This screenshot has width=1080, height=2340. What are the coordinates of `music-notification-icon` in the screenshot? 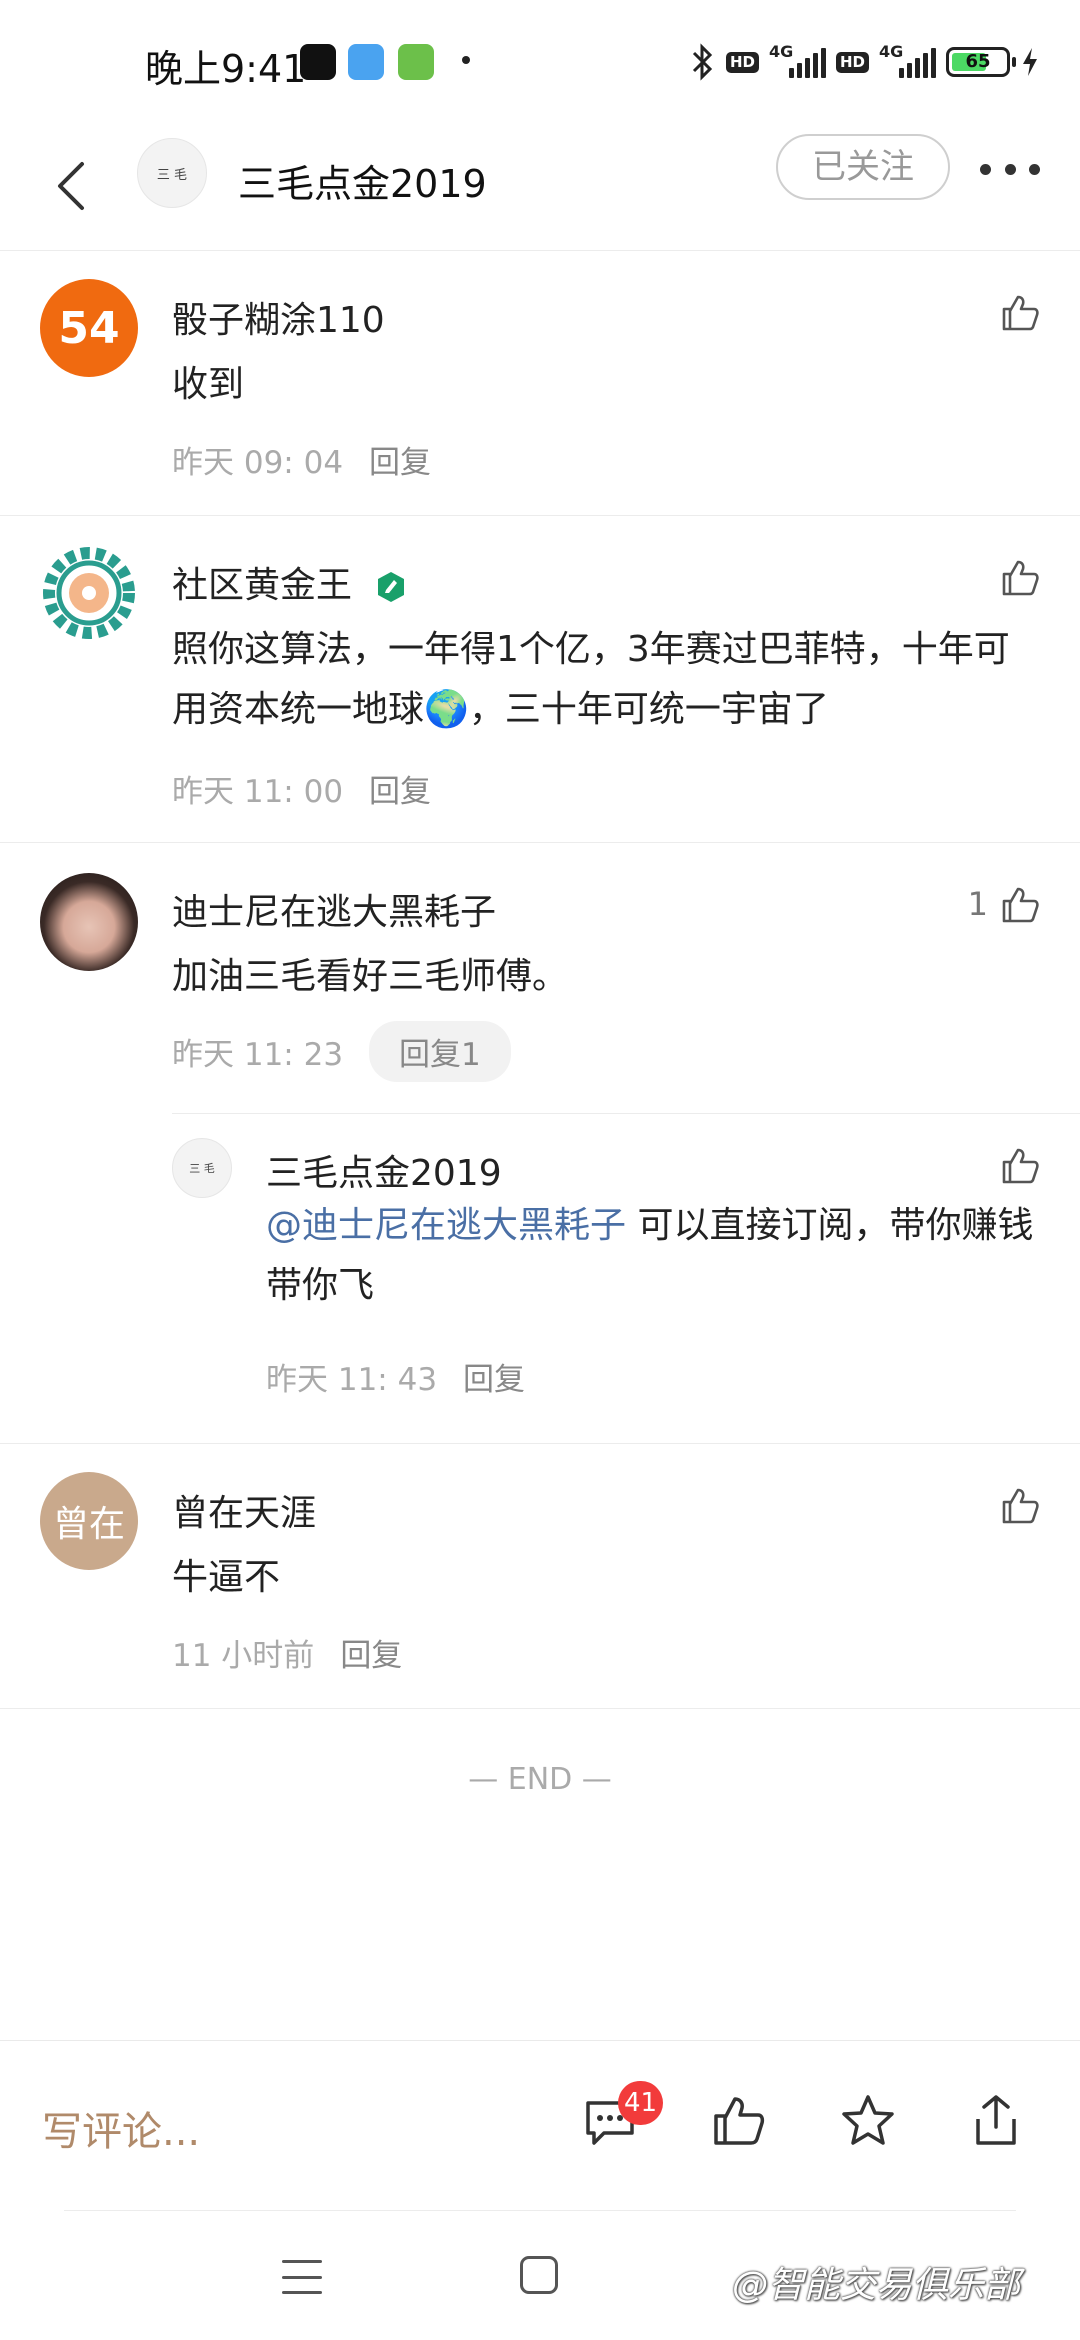 It's located at (318, 62).